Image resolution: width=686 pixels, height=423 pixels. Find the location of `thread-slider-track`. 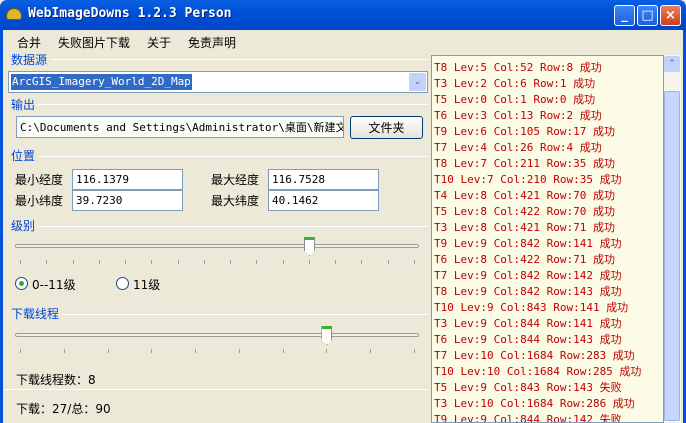

thread-slider-track is located at coordinates (217, 335).